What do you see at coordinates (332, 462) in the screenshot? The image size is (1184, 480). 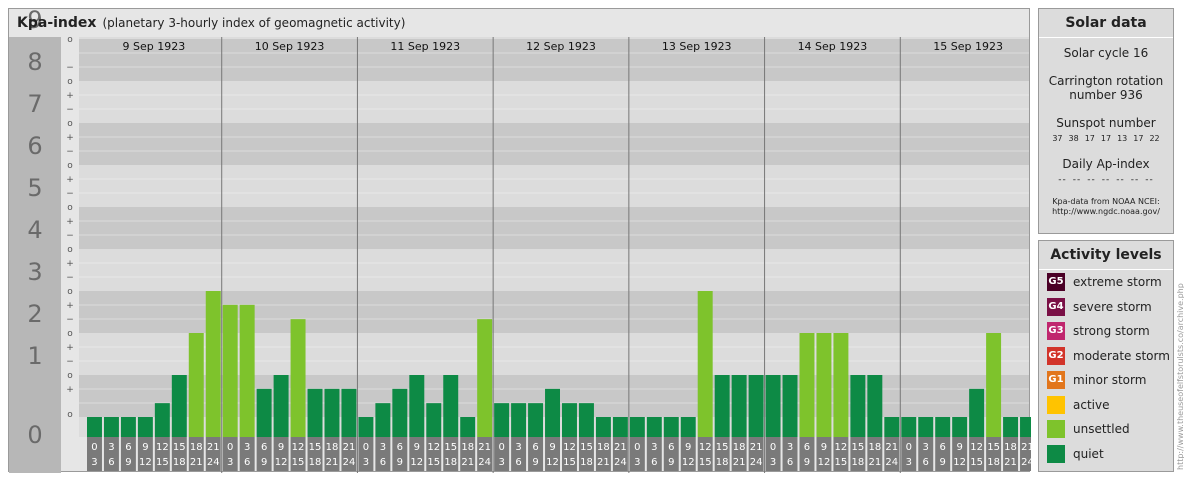 I see `interval-end: 21` at bounding box center [332, 462].